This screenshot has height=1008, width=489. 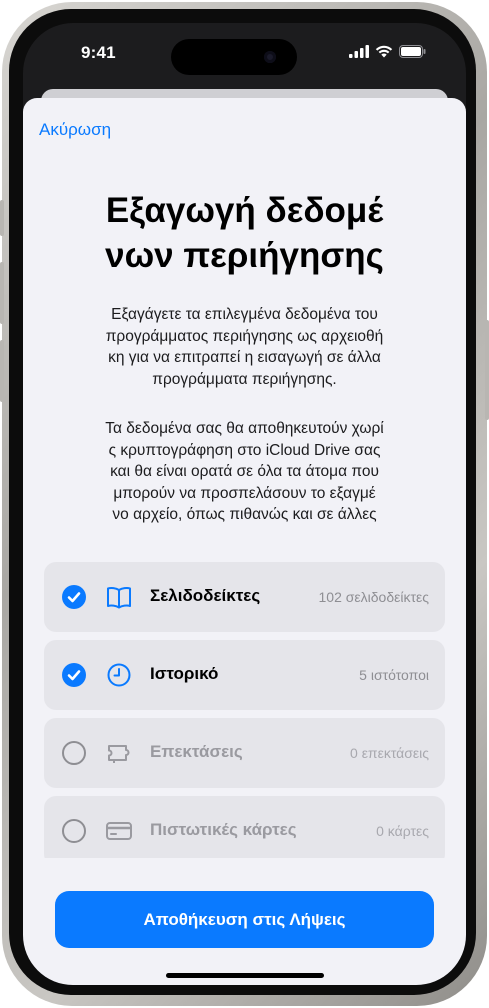 What do you see at coordinates (98, 52) in the screenshot?
I see `status-time: 9:41` at bounding box center [98, 52].